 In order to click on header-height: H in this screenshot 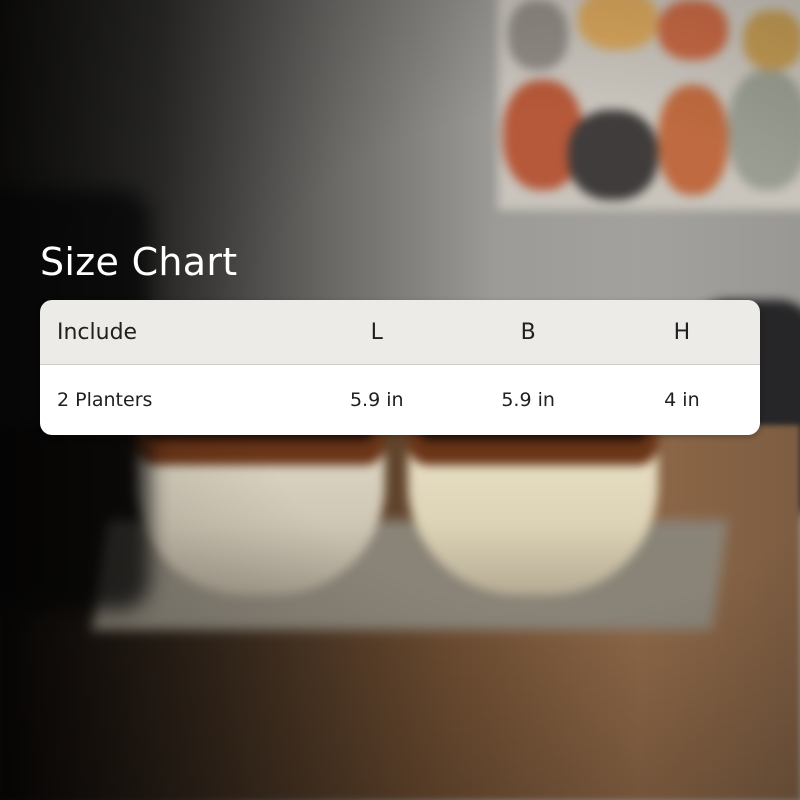, I will do `click(682, 332)`.